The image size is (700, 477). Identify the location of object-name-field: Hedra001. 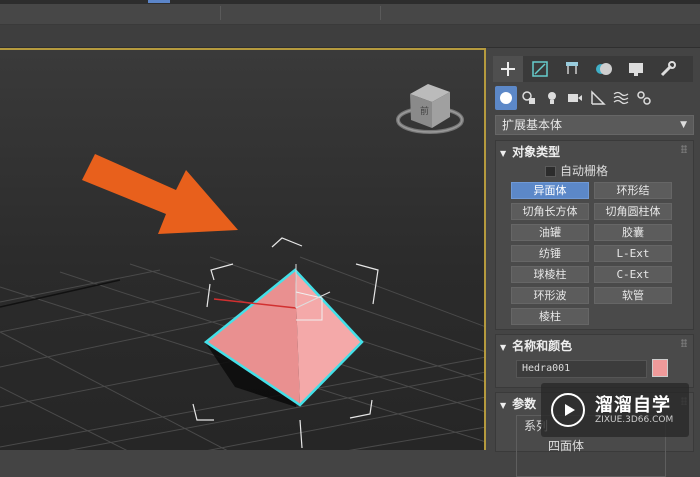
(581, 369).